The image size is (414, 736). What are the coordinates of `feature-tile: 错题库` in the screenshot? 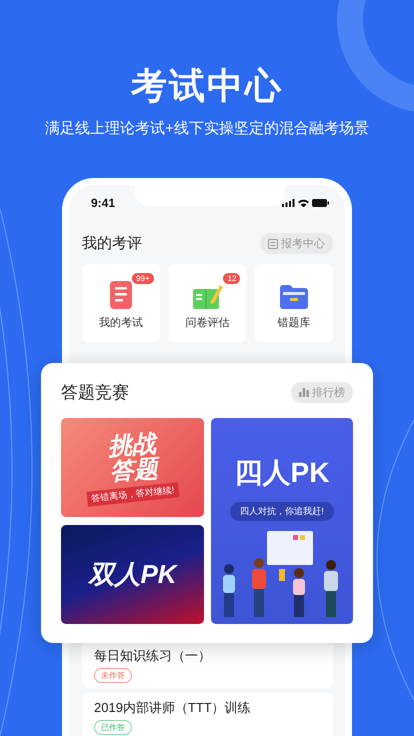 It's located at (294, 303).